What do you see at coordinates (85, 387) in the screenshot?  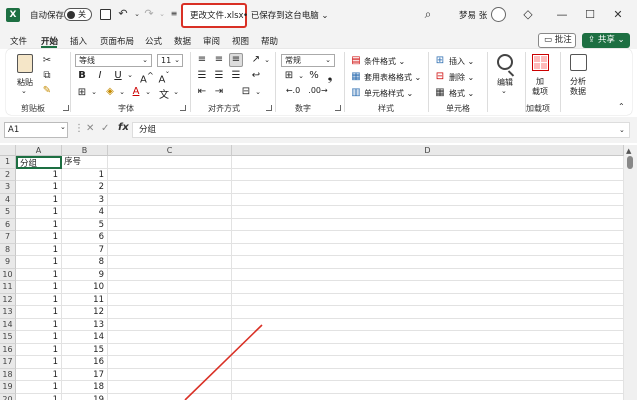 I see `cell-b: 18` at bounding box center [85, 387].